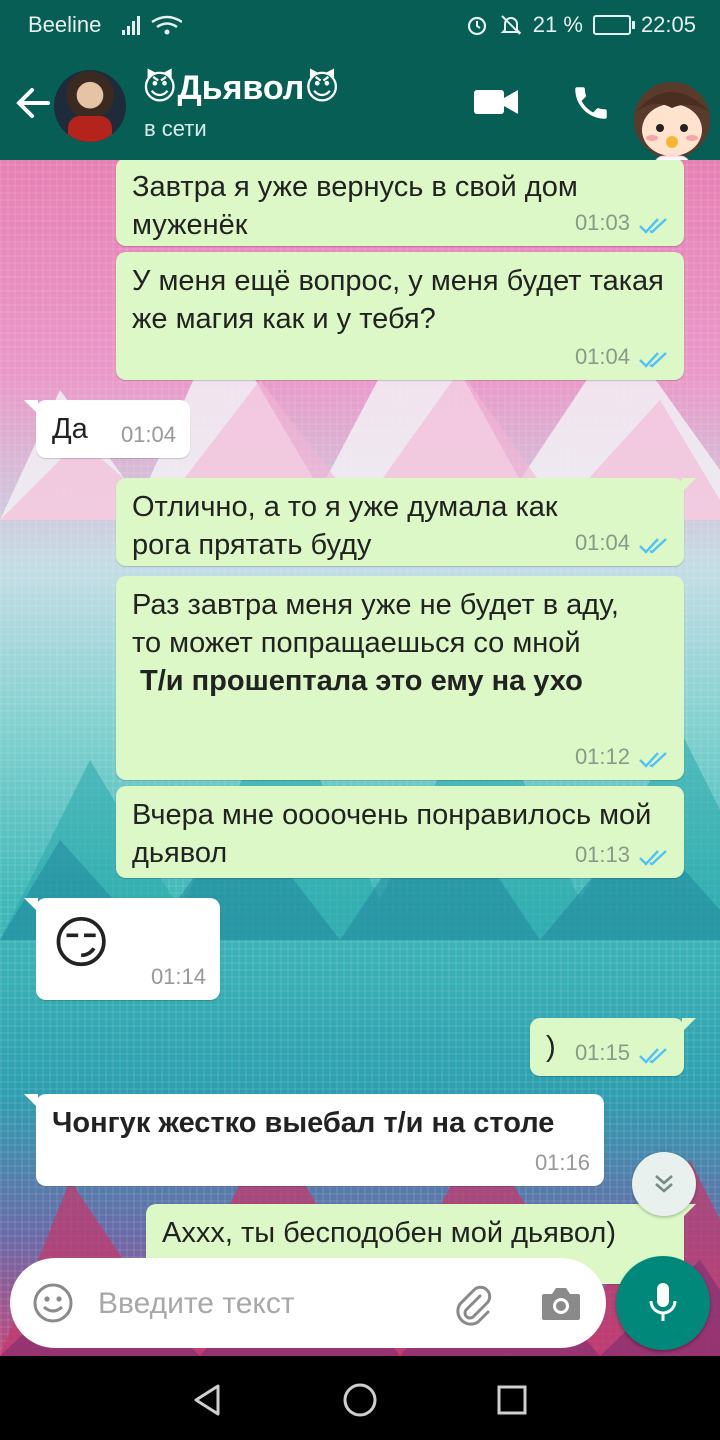 The image size is (720, 1440). What do you see at coordinates (668, 24) in the screenshot?
I see `clock: 22:05` at bounding box center [668, 24].